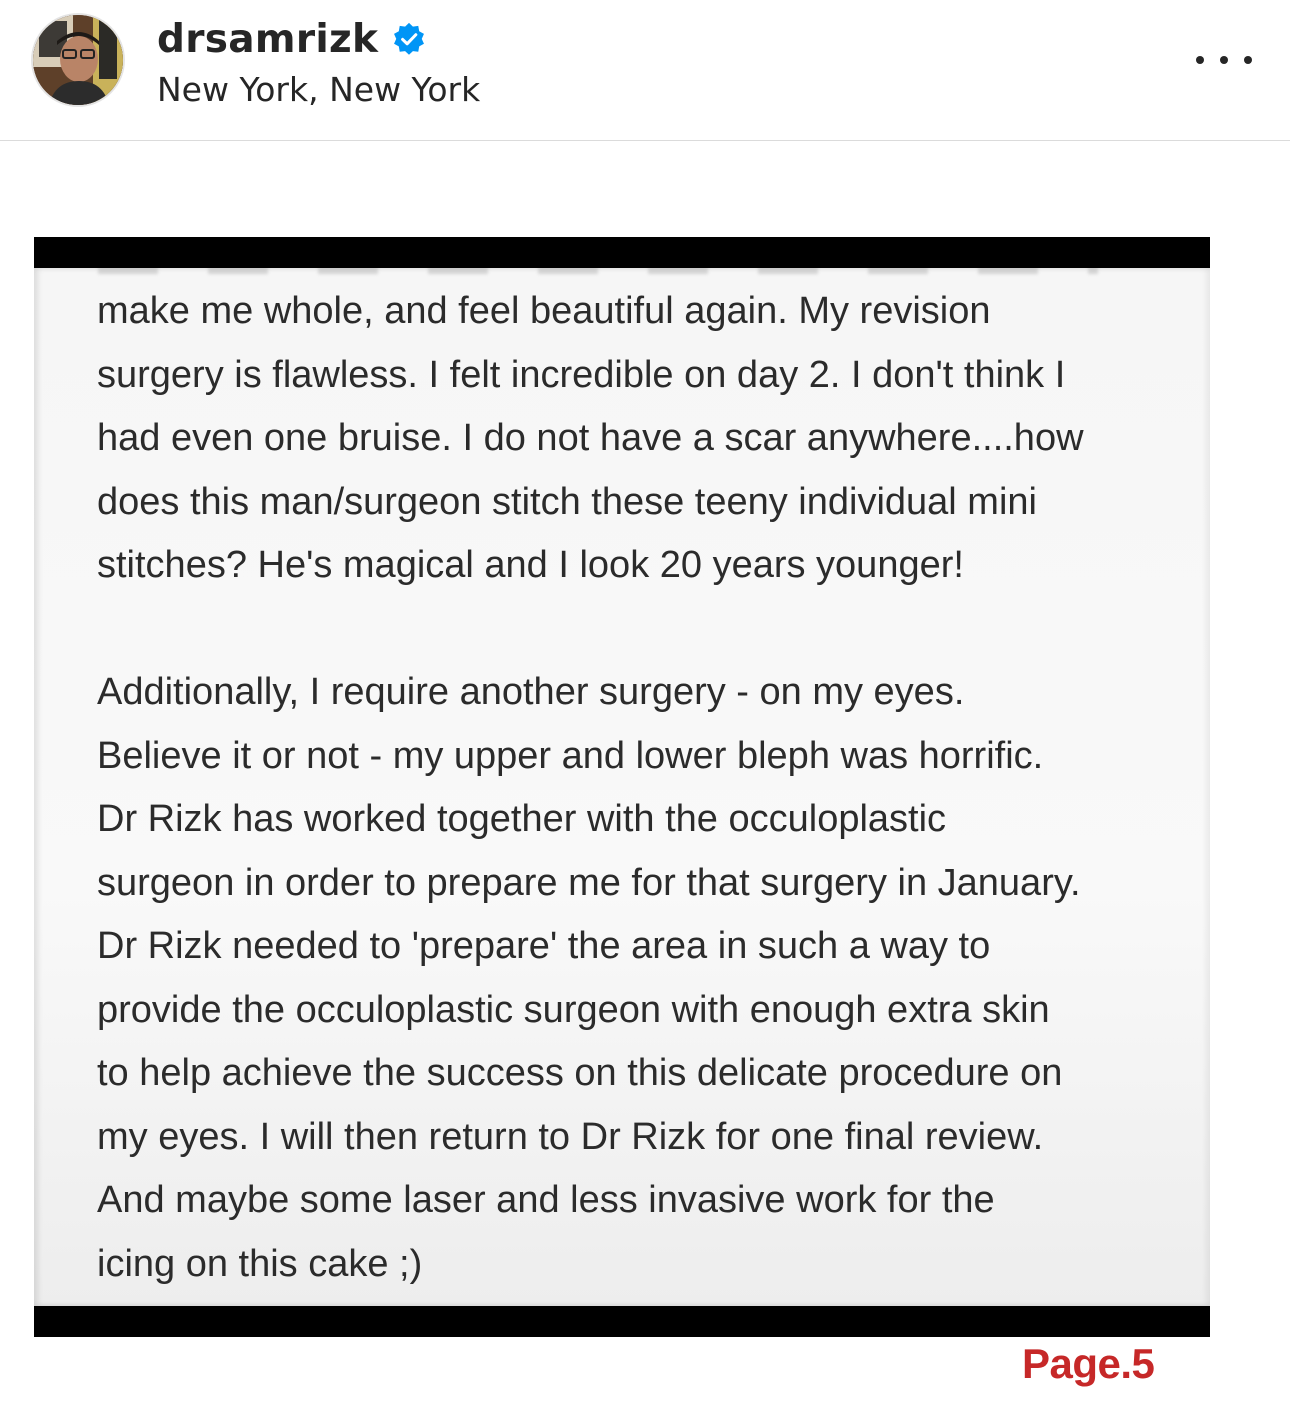 Image resolution: width=1290 pixels, height=1414 pixels. I want to click on more-options-icon, so click(1224, 60).